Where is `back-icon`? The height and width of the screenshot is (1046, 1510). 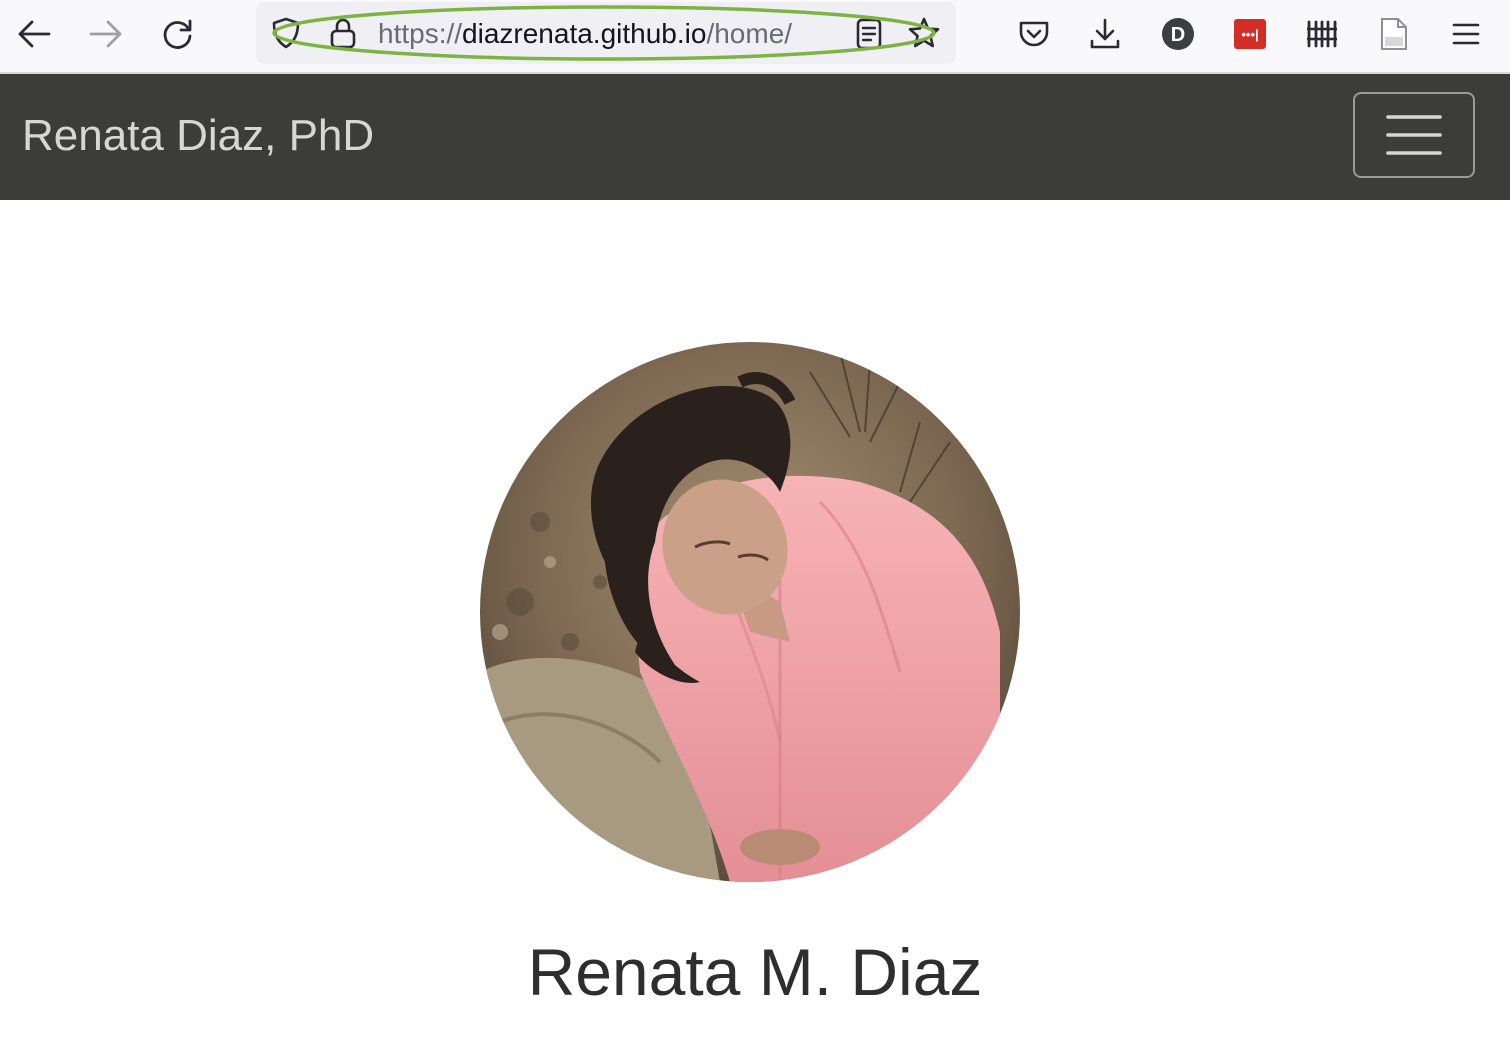
back-icon is located at coordinates (34, 34).